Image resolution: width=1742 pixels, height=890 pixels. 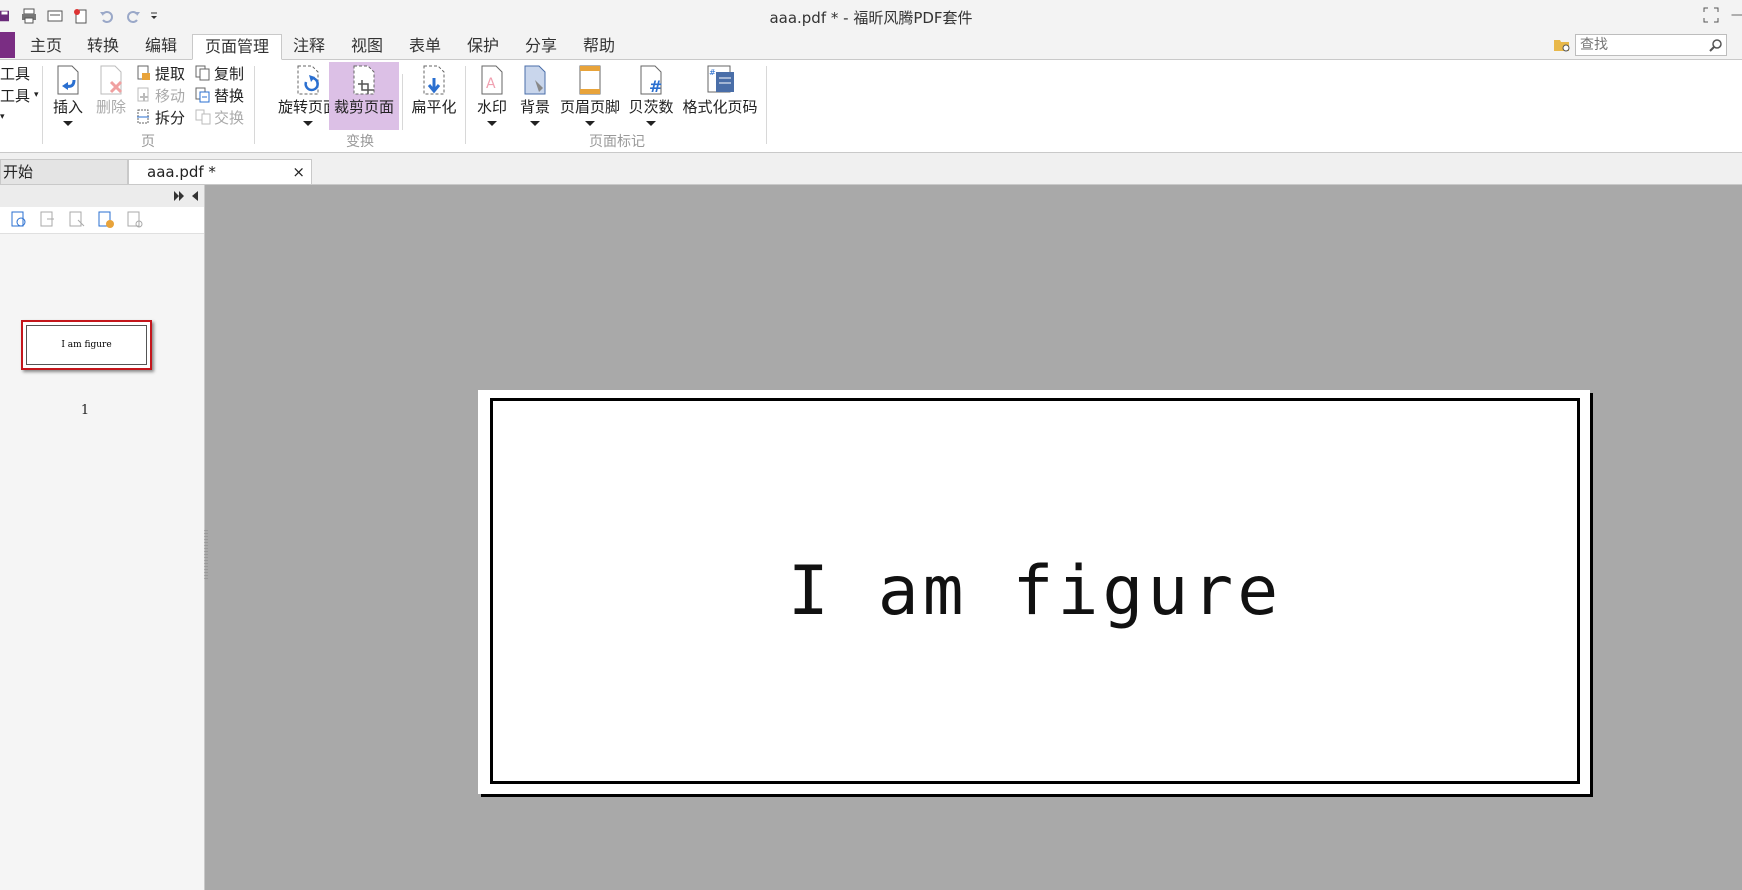 What do you see at coordinates (360, 142) in the screenshot?
I see `transform-group-label: 变换` at bounding box center [360, 142].